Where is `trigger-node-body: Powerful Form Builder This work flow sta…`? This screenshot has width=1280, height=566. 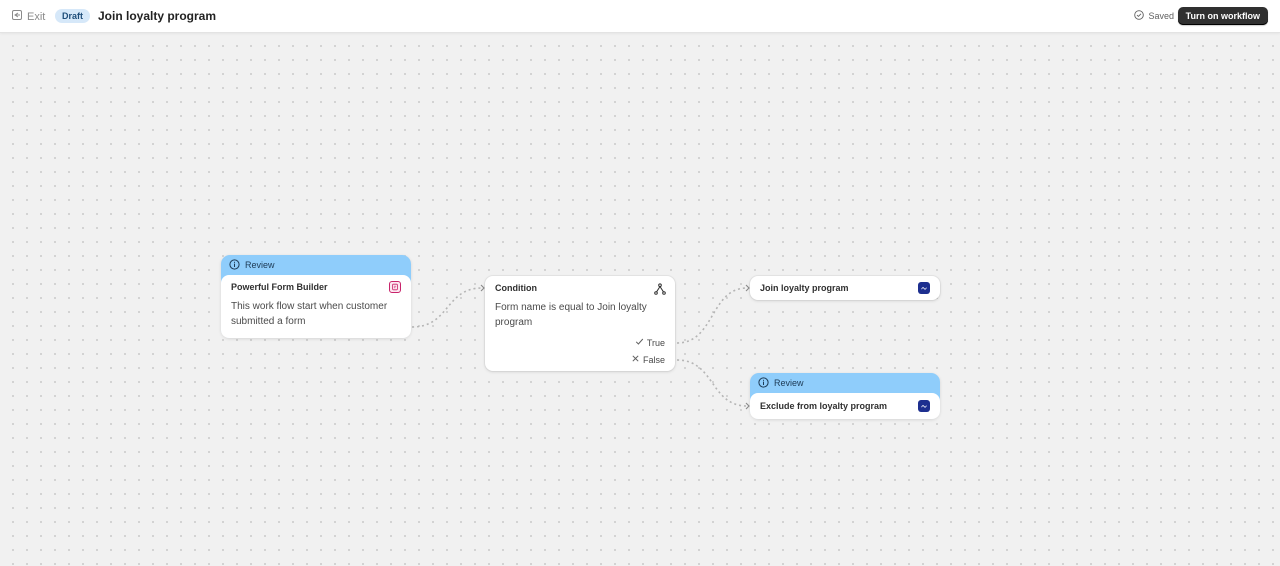 trigger-node-body: Powerful Form Builder This work flow sta… is located at coordinates (316, 306).